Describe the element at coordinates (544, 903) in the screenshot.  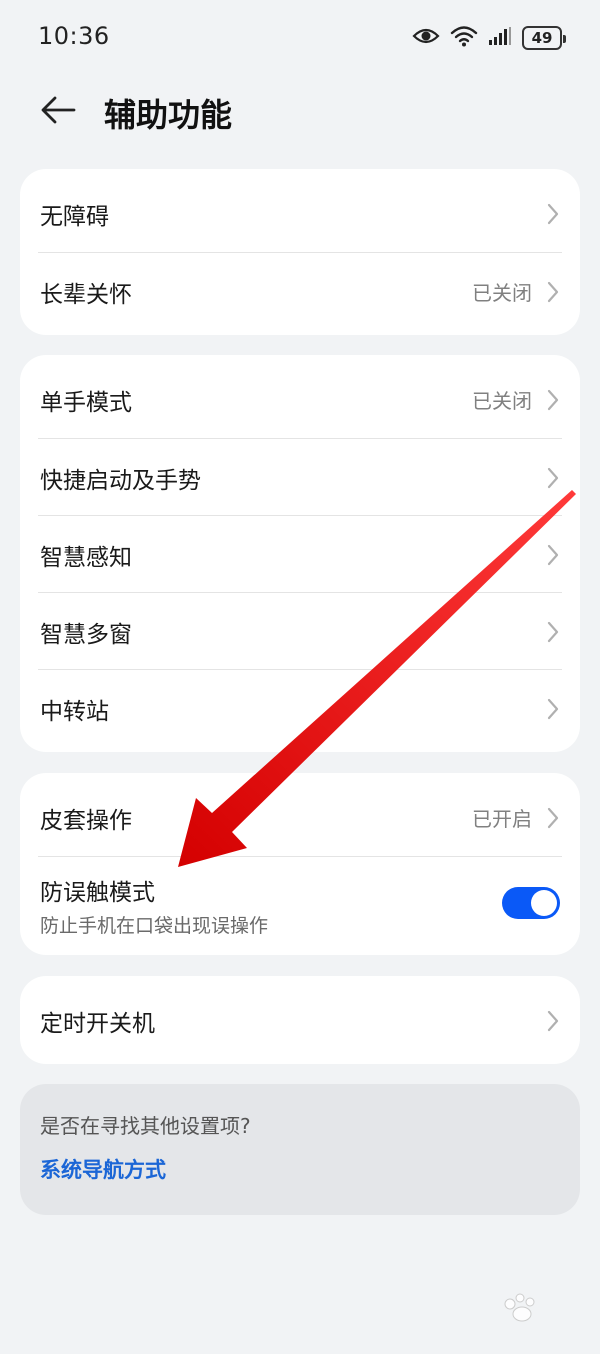
I see `toggle-knob` at that location.